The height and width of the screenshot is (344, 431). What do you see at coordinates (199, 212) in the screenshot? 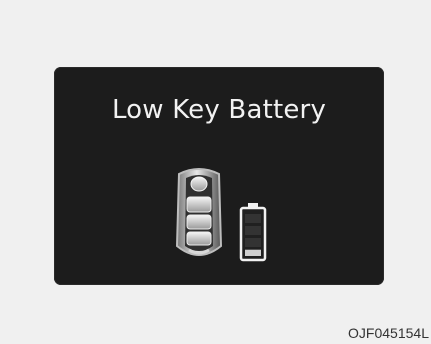
I see `smart-key-fob-icon` at bounding box center [199, 212].